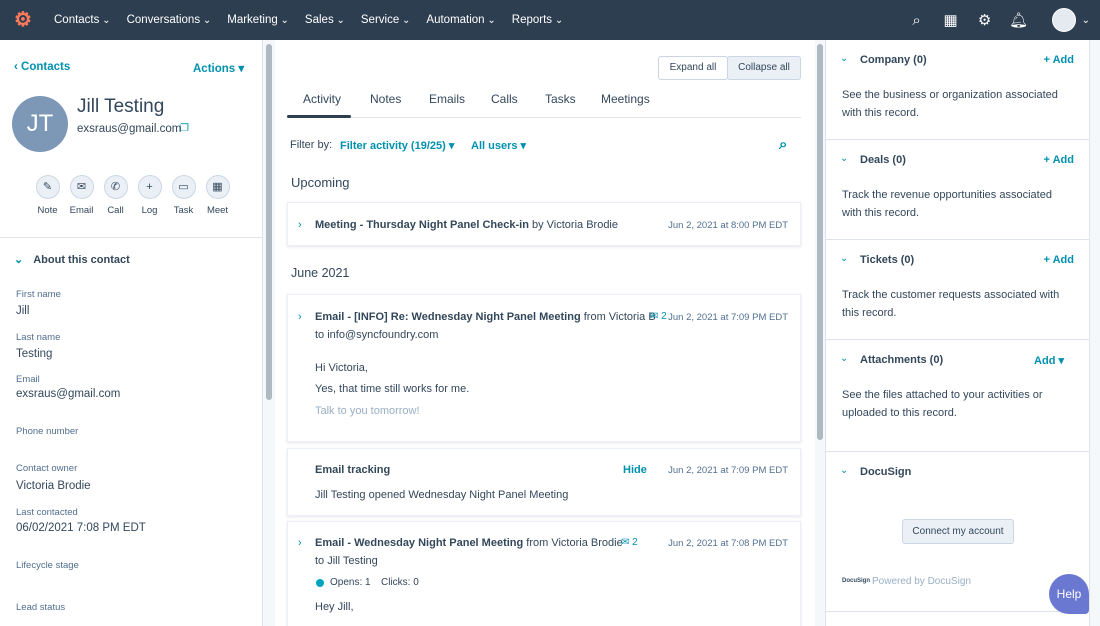  What do you see at coordinates (397, 145) in the screenshot?
I see `filter-activity-dropdown: Filter activity (19/25) ▾` at bounding box center [397, 145].